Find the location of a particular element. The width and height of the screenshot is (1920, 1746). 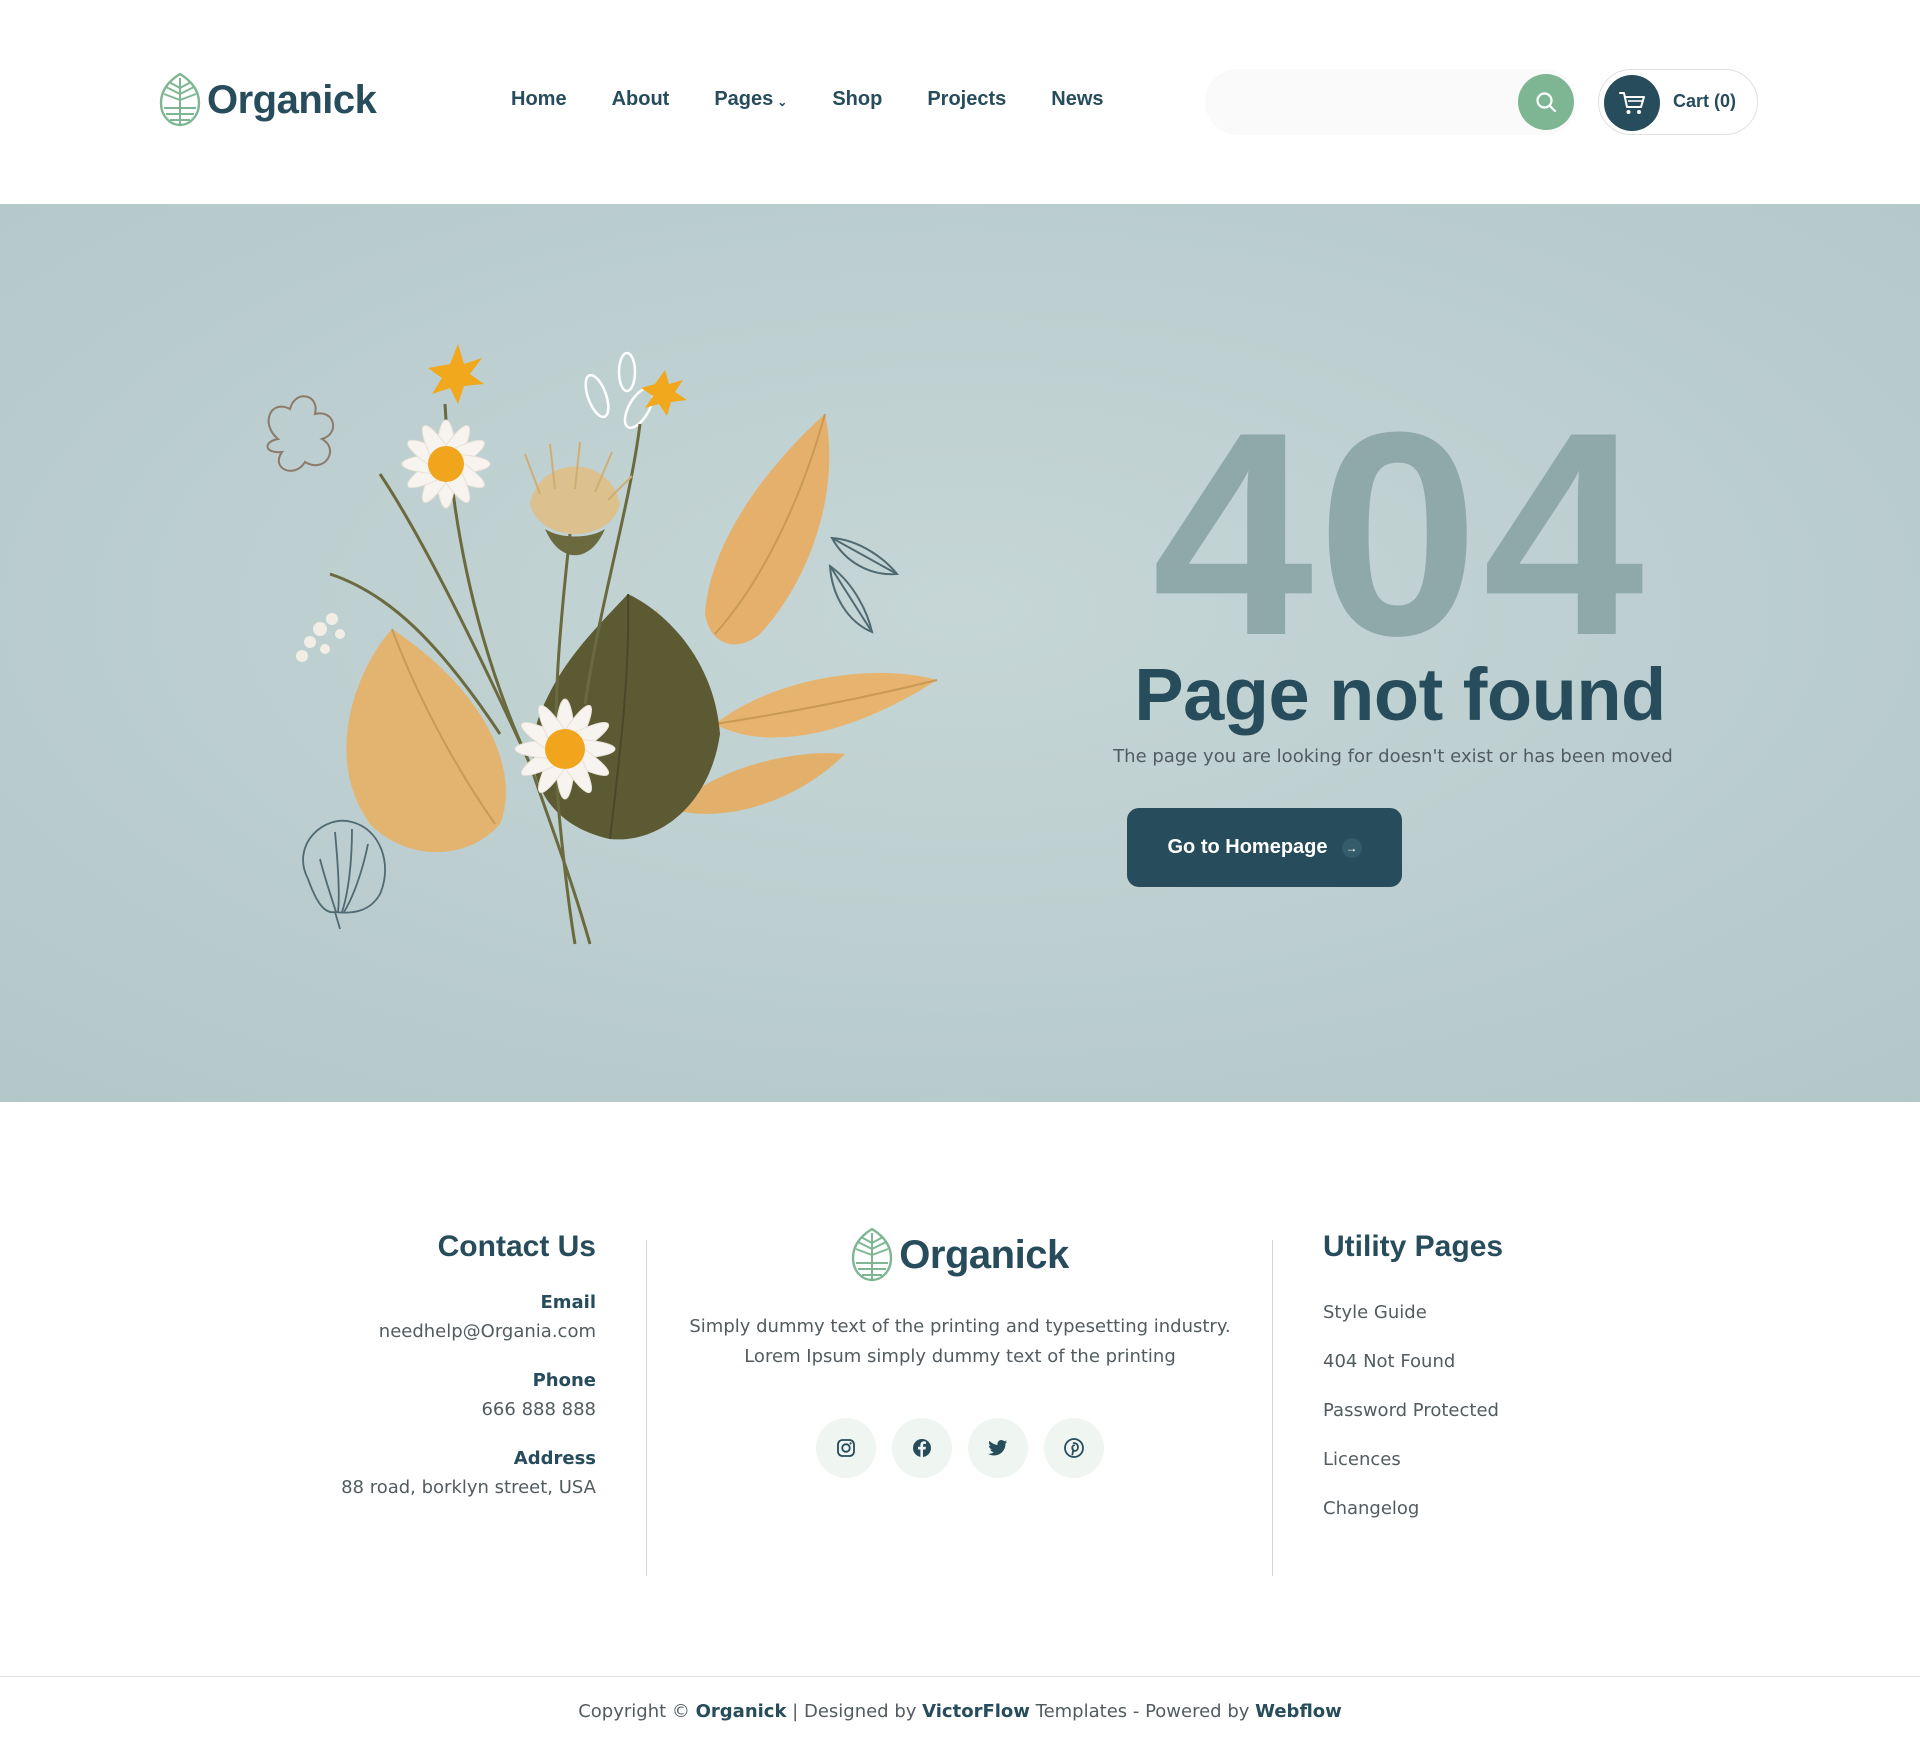

pinterest-icon is located at coordinates (1074, 1448).